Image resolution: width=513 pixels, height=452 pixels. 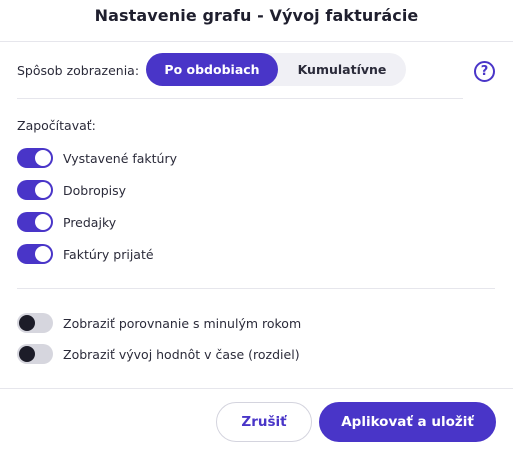 I want to click on toggle-vyvoj-hodnot-v-case, so click(x=35, y=354).